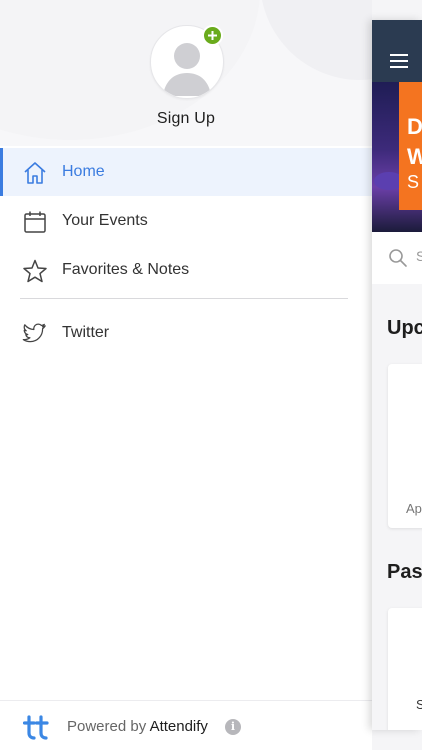  What do you see at coordinates (35, 173) in the screenshot?
I see `home-icon` at bounding box center [35, 173].